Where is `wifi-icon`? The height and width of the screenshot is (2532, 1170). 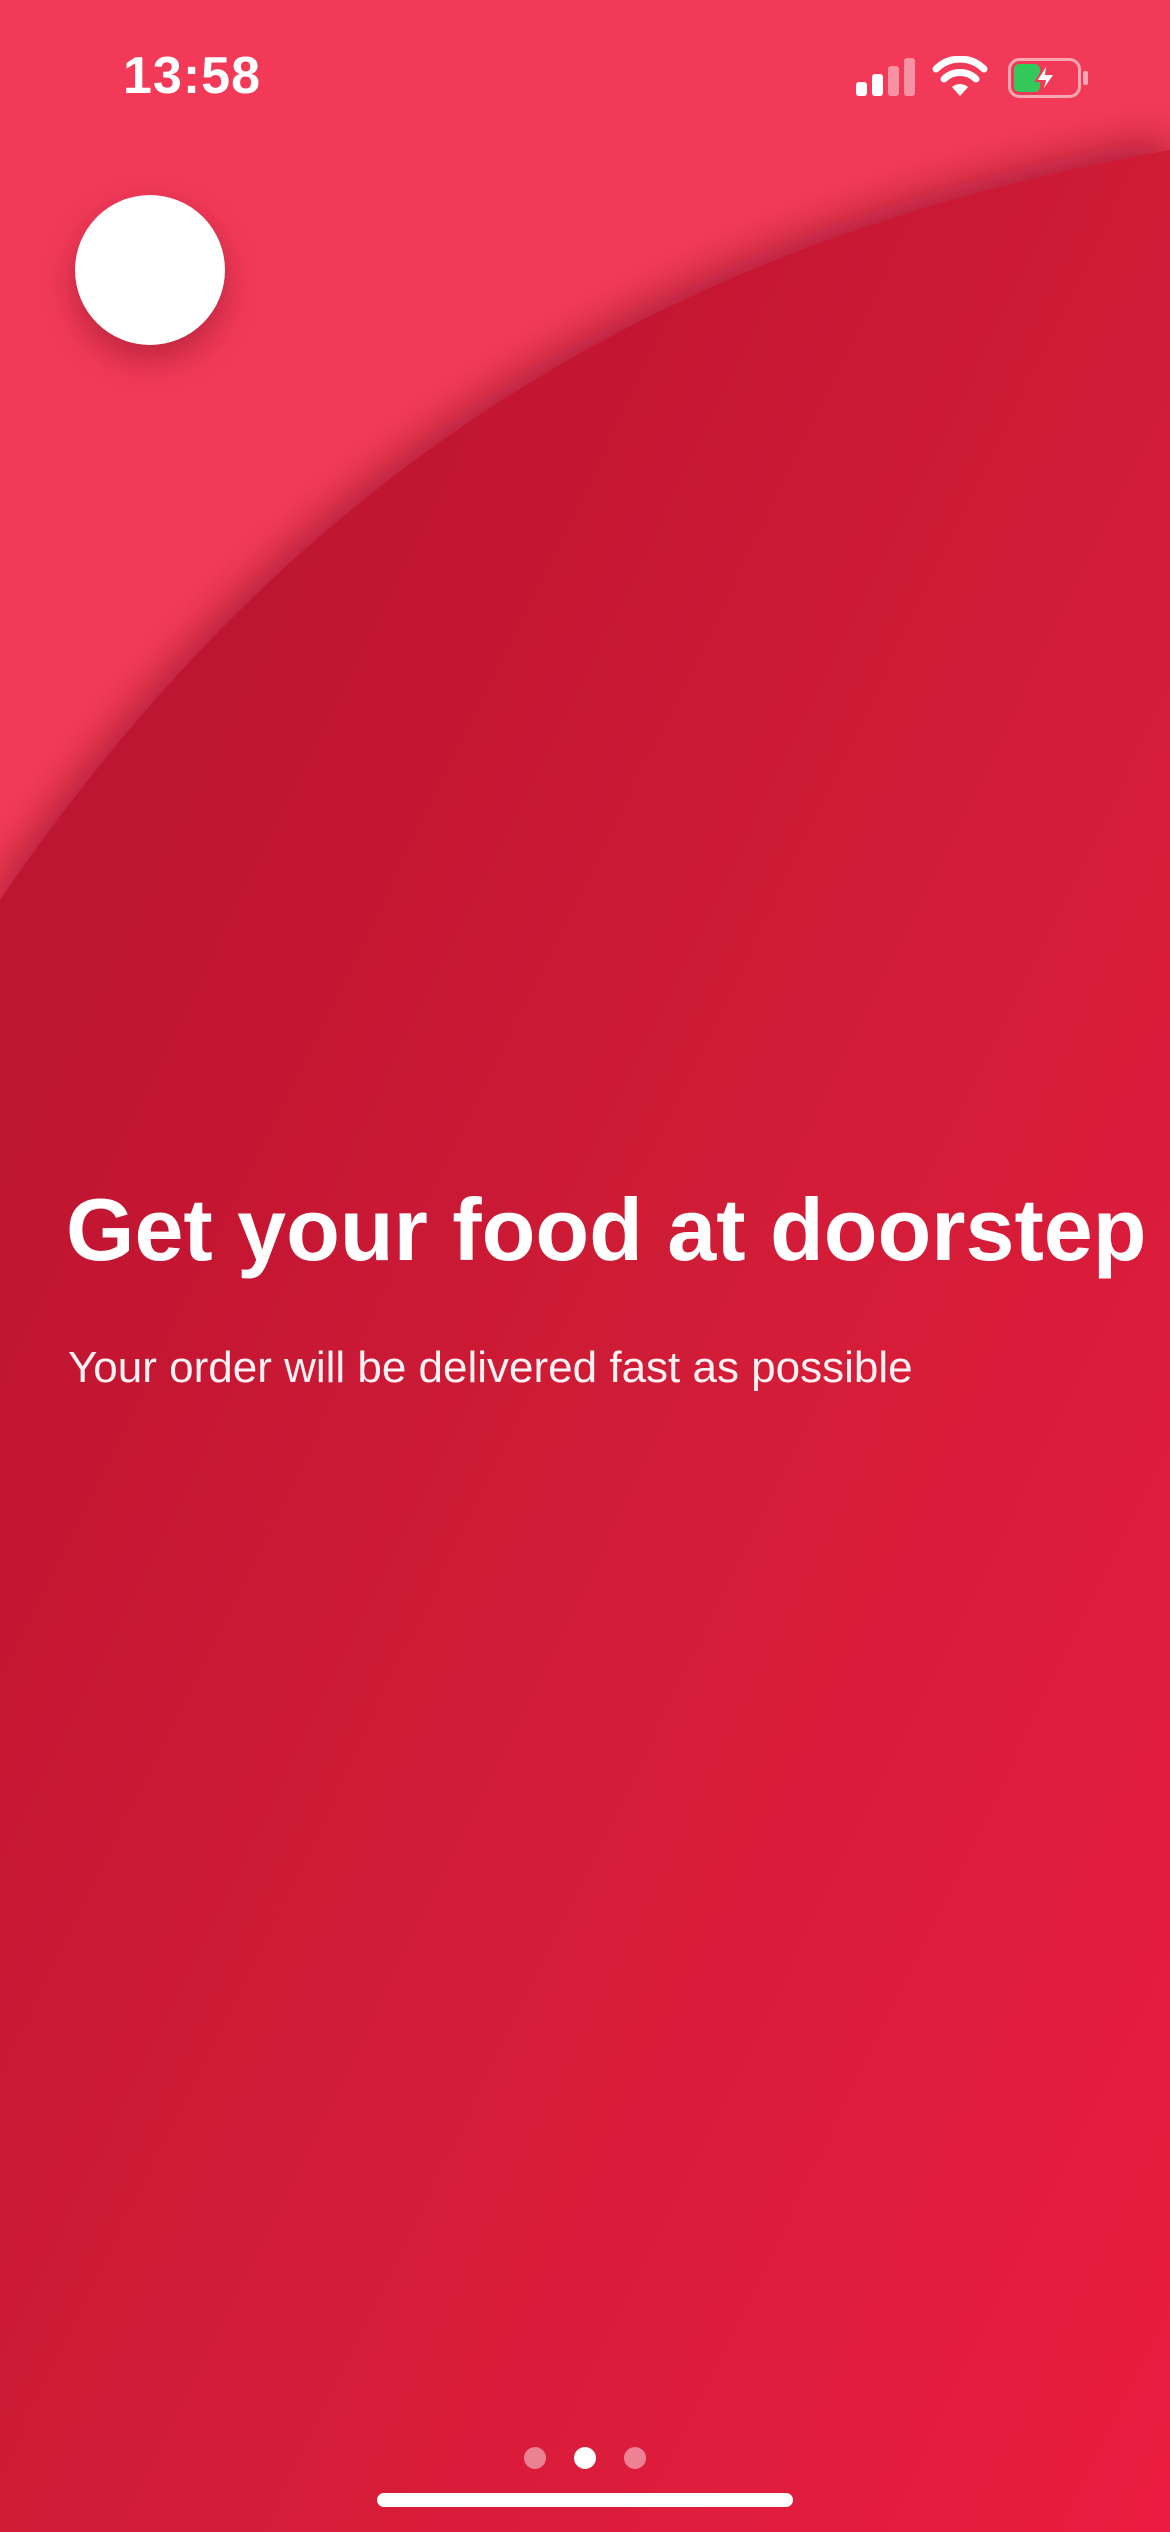
wifi-icon is located at coordinates (960, 76).